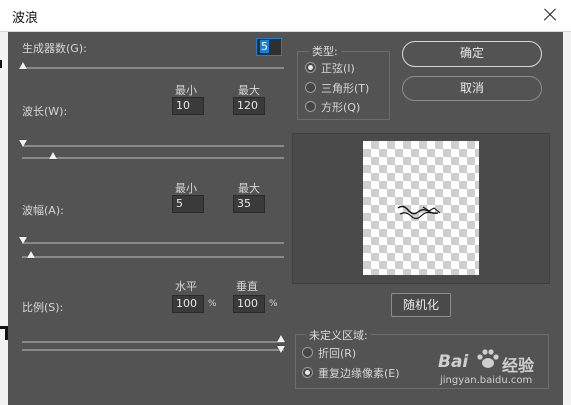 The height and width of the screenshot is (405, 571). What do you see at coordinates (212, 304) in the screenshot?
I see `scale-h-unit: %` at bounding box center [212, 304].